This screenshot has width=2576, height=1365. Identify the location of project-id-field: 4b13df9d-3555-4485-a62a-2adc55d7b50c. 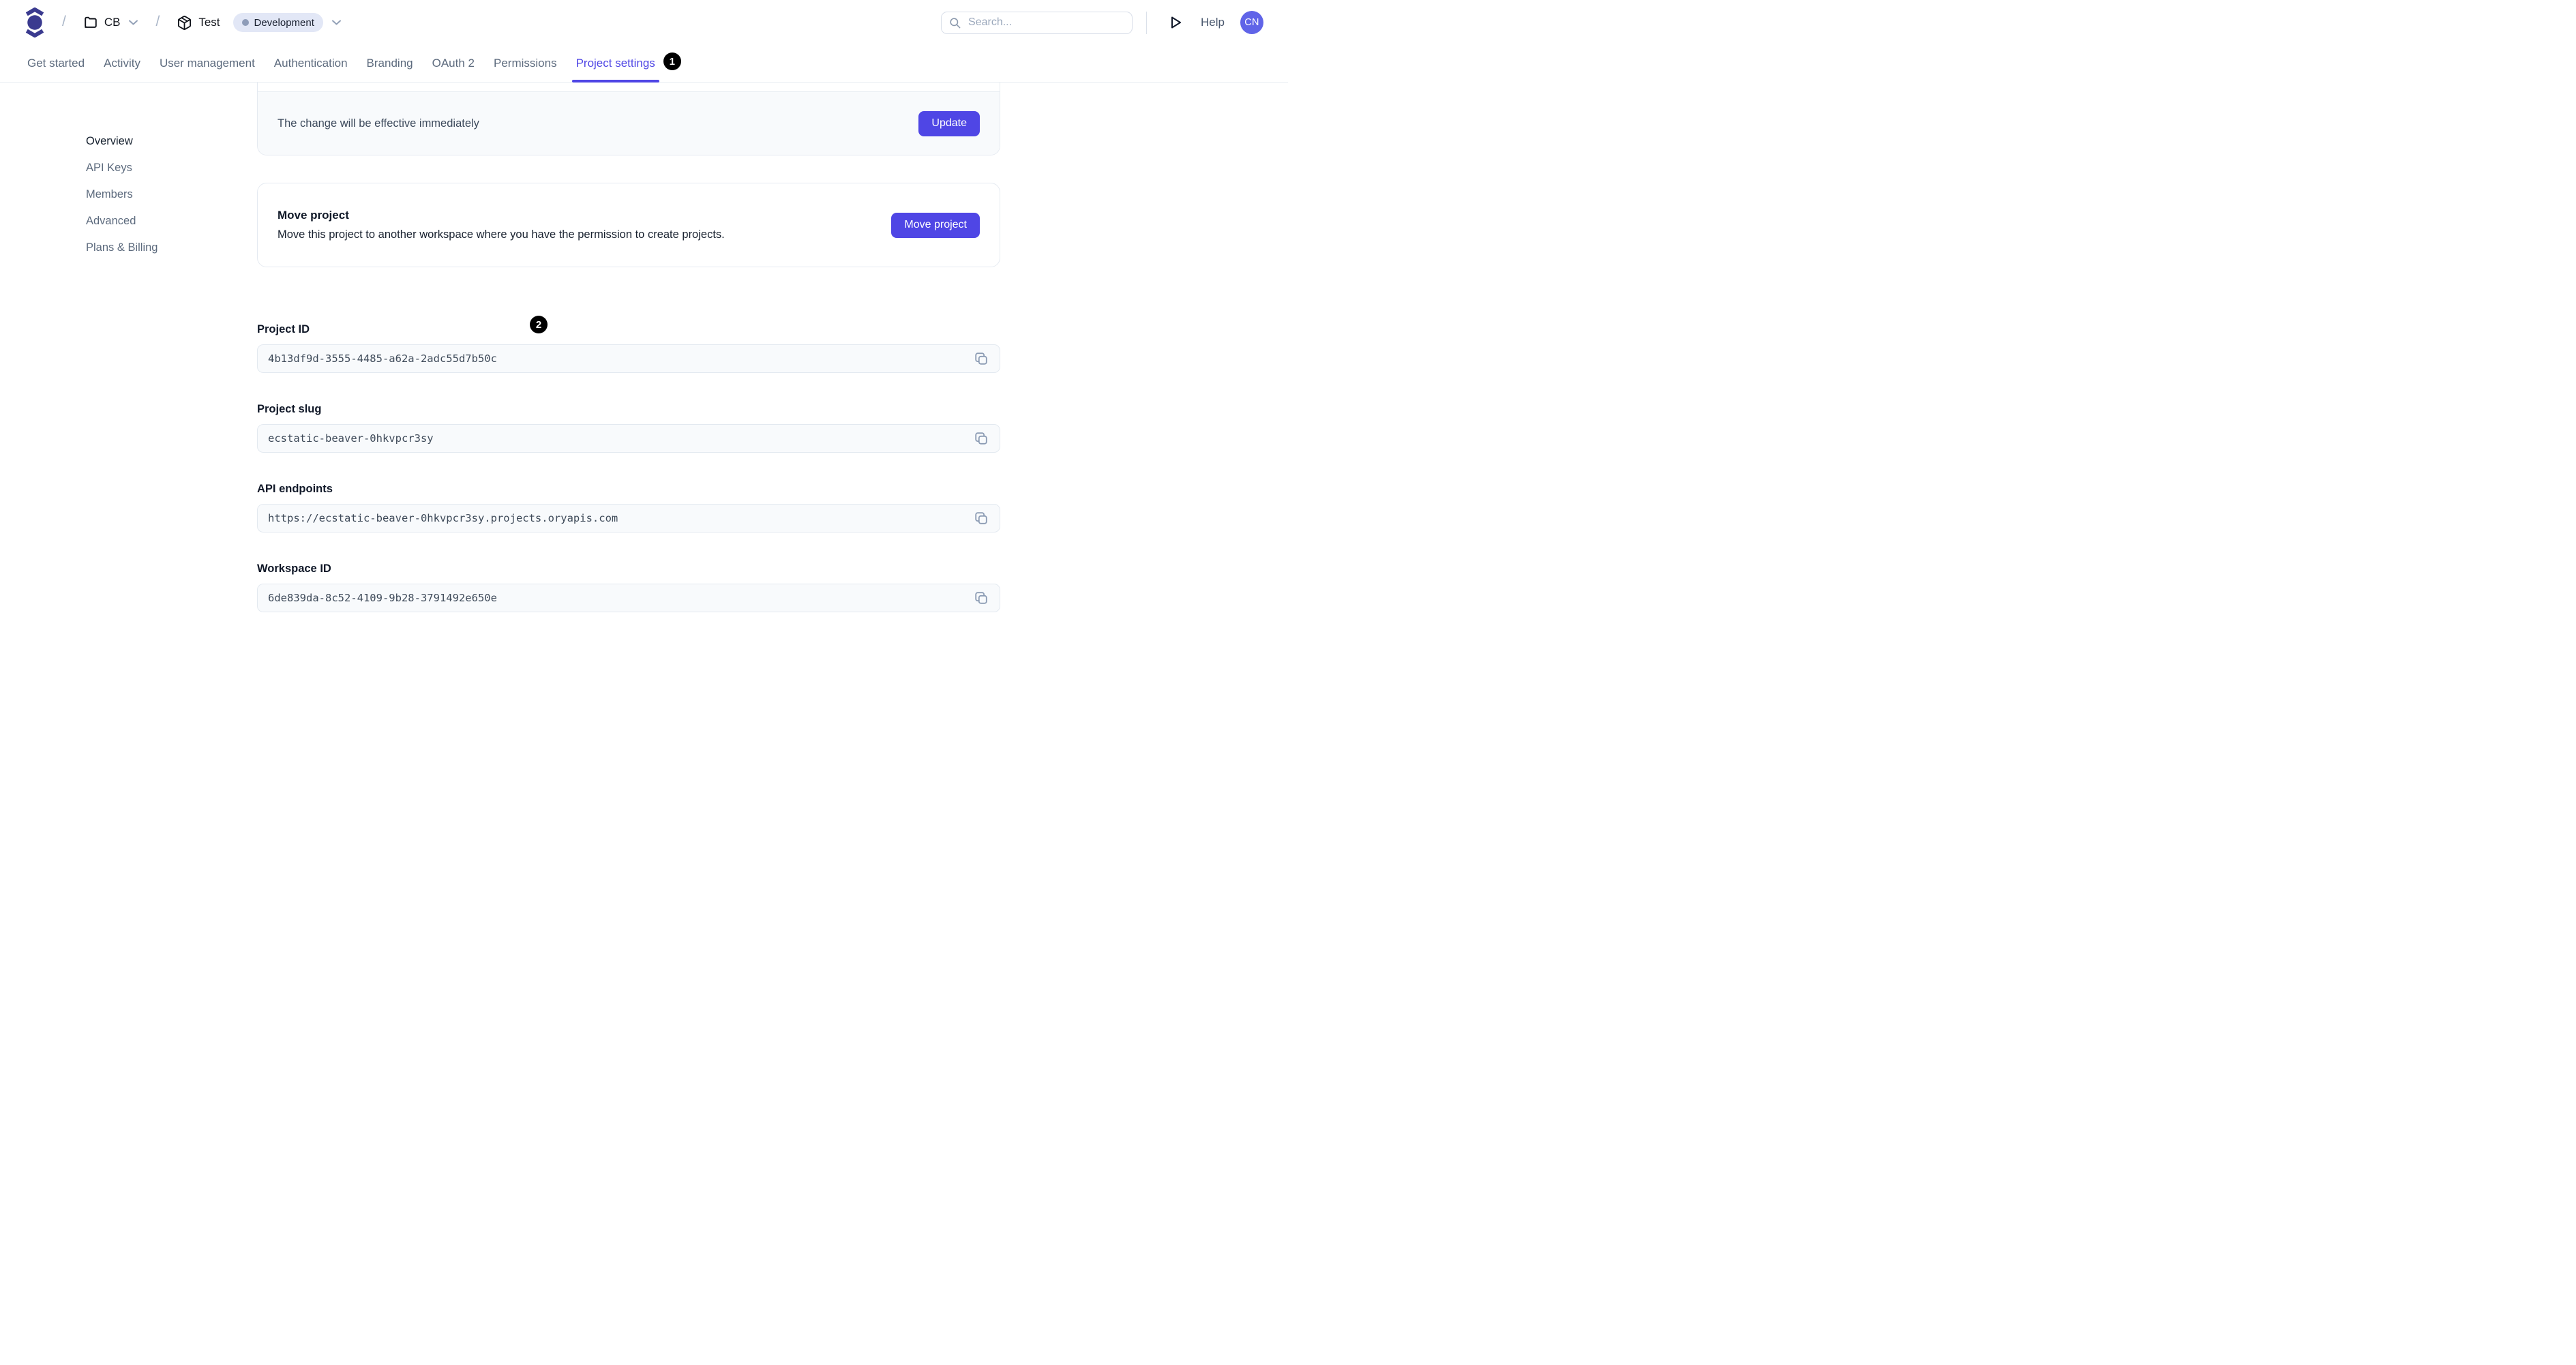
(628, 358).